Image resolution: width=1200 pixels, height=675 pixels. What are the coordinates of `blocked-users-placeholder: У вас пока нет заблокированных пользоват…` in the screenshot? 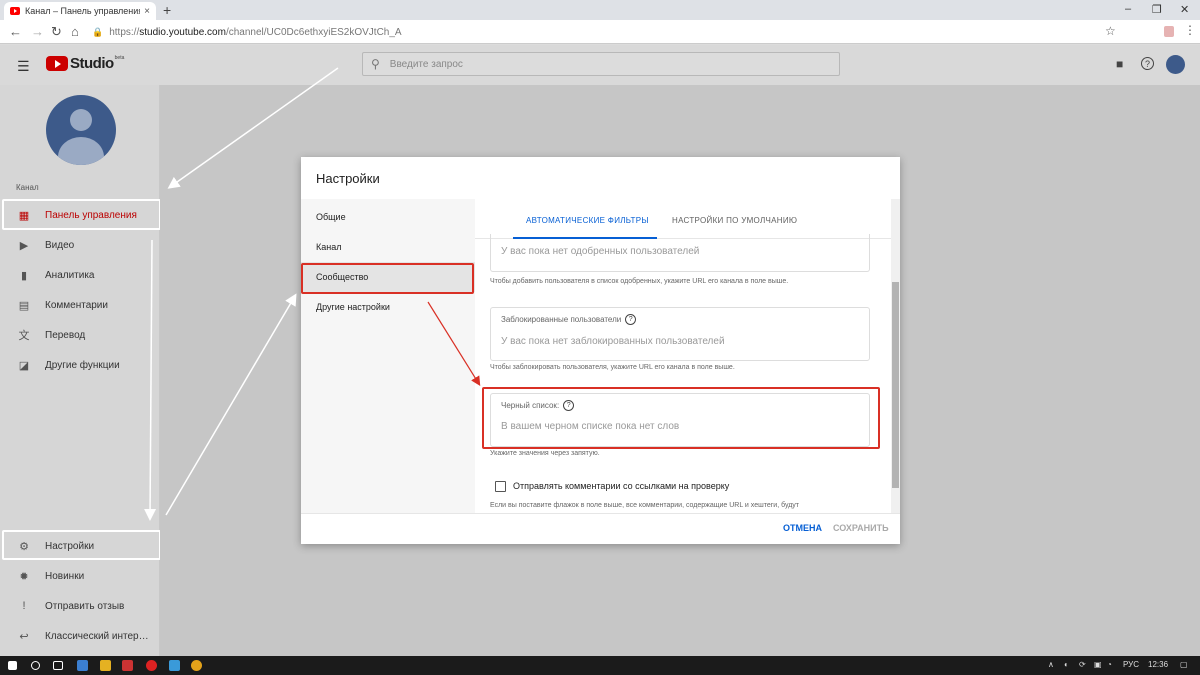 It's located at (613, 341).